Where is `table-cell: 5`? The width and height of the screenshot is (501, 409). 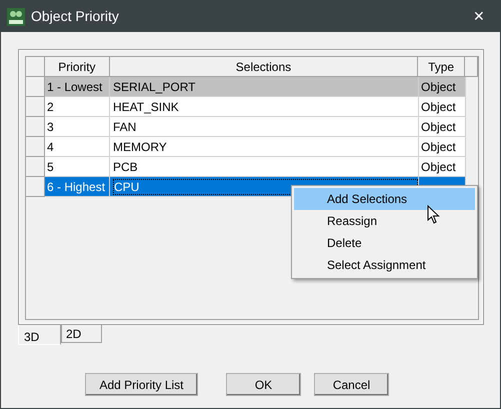 table-cell: 5 is located at coordinates (77, 167).